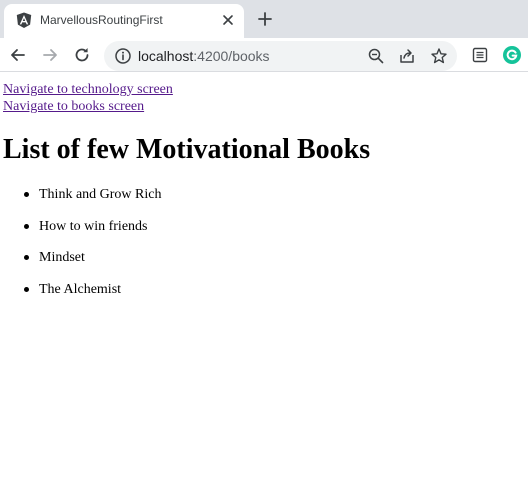  I want to click on browser-tab: MarvellousRoutingFirst, so click(124, 21).